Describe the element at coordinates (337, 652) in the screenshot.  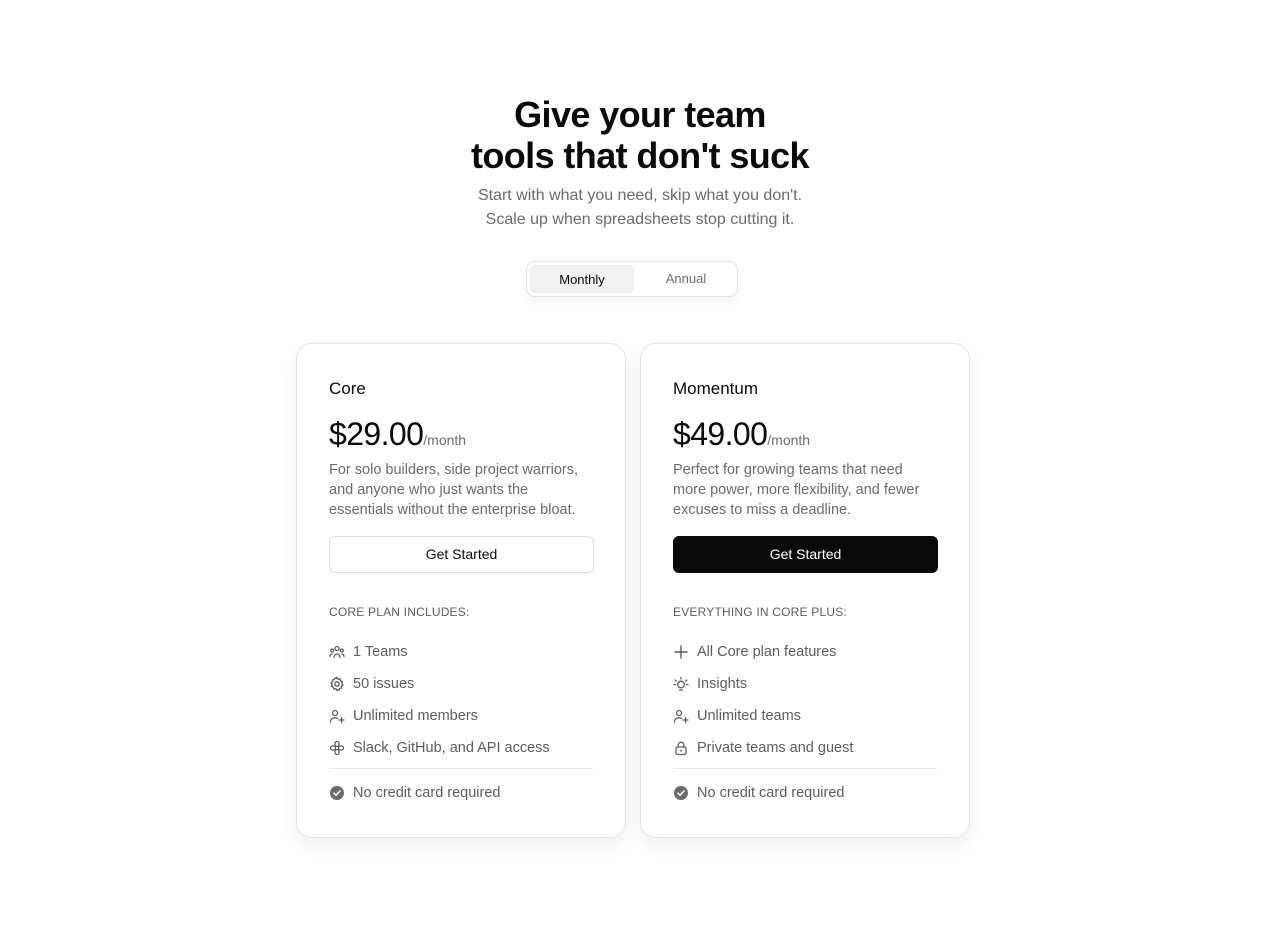
I see `teams-icon` at that location.